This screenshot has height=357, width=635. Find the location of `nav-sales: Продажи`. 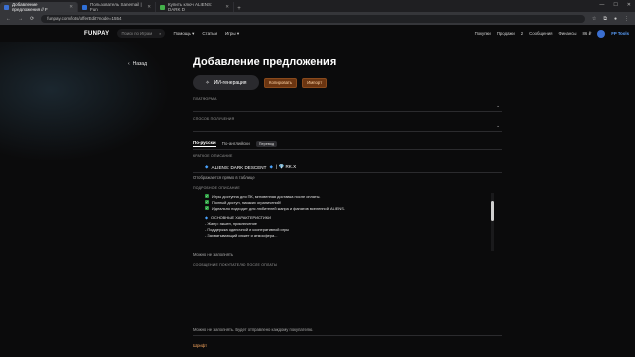

nav-sales: Продажи is located at coordinates (506, 33).